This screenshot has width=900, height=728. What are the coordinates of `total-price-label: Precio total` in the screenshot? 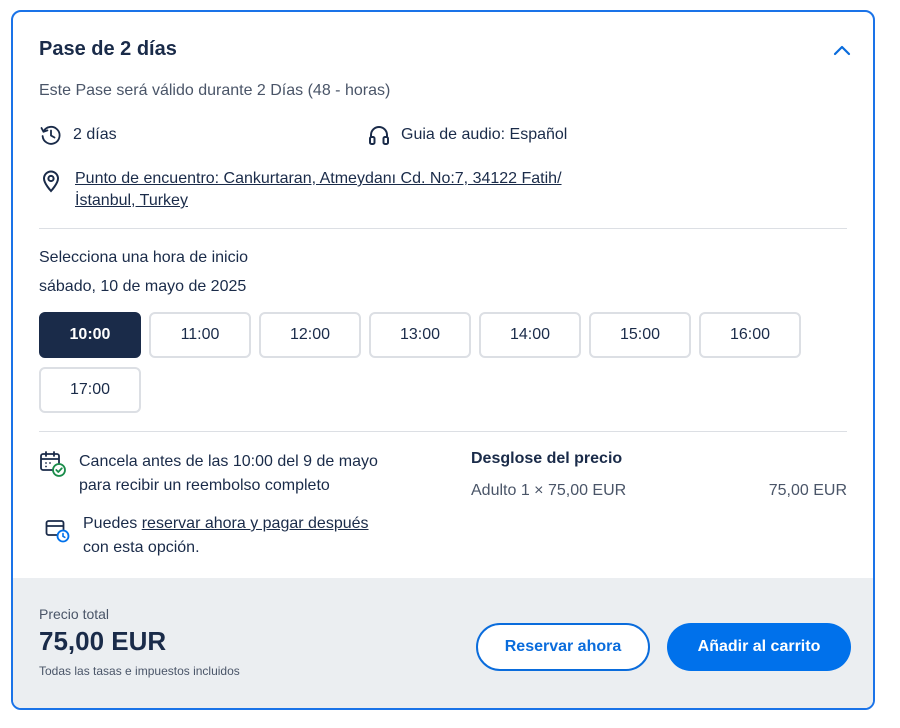 It's located at (74, 614).